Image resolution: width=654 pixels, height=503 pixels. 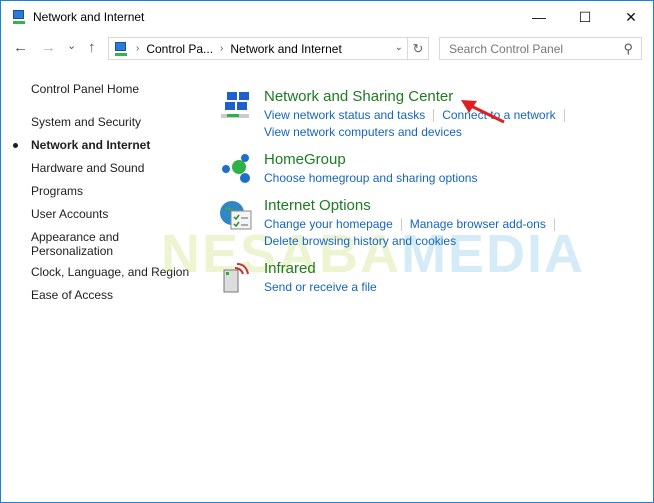 I want to click on annotation-arrow-icon, so click(x=483, y=112).